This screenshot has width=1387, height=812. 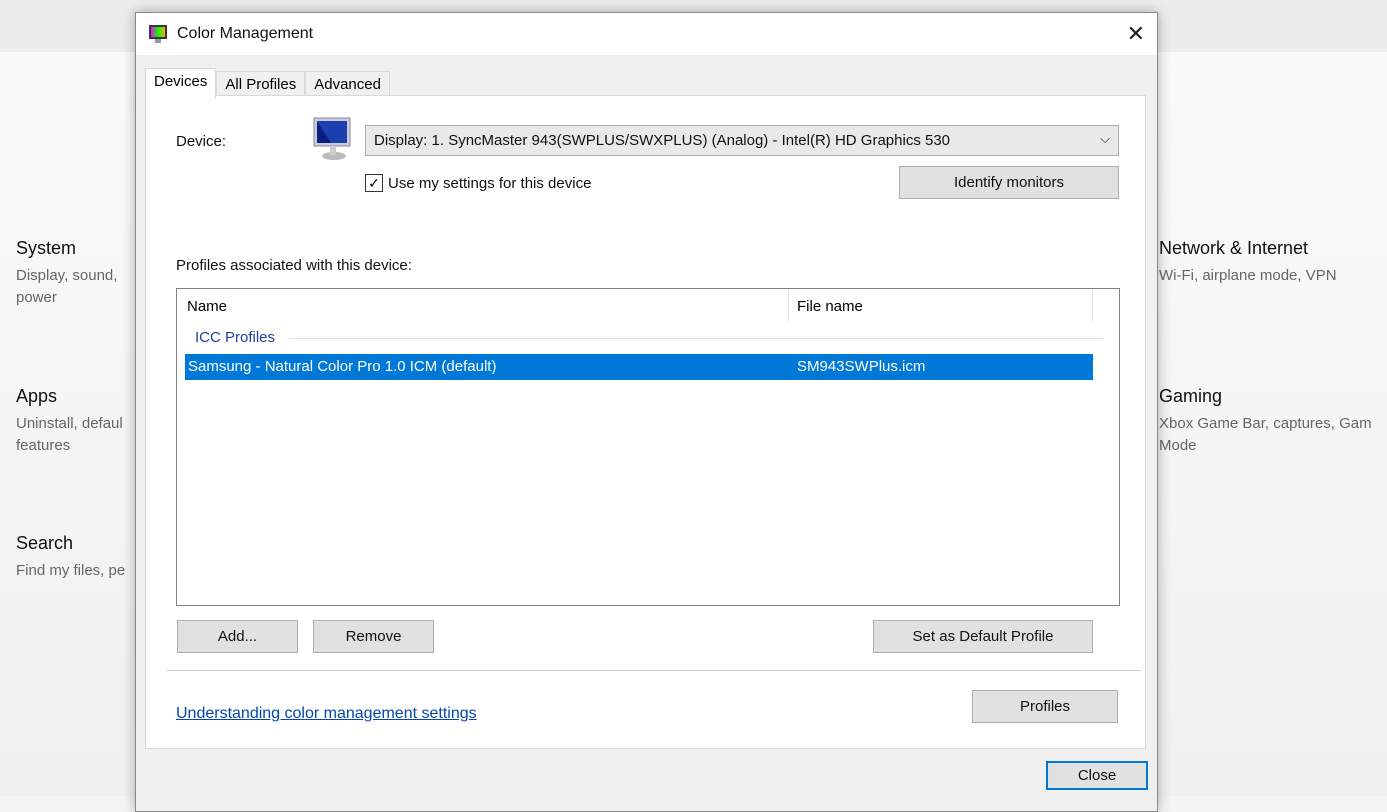 I want to click on chevron-down-icon: ⌵, so click(x=1105, y=138).